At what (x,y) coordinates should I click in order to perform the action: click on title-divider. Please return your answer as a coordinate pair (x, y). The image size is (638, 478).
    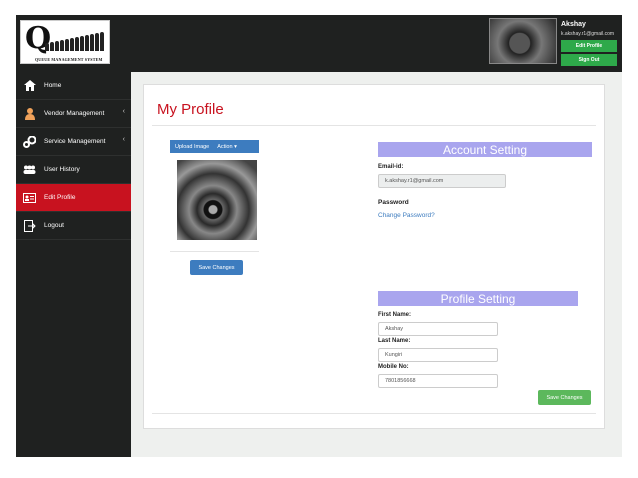
    Looking at the image, I should click on (374, 125).